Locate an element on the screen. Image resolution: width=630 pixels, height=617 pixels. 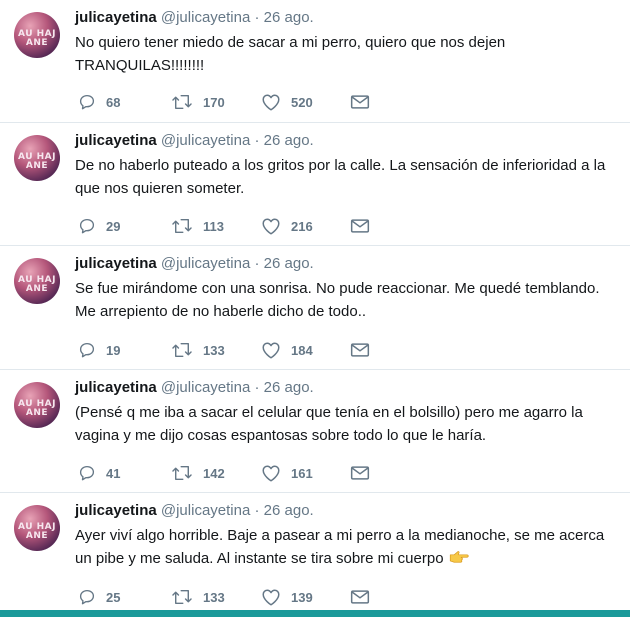
like-count: 216 is located at coordinates (302, 226).